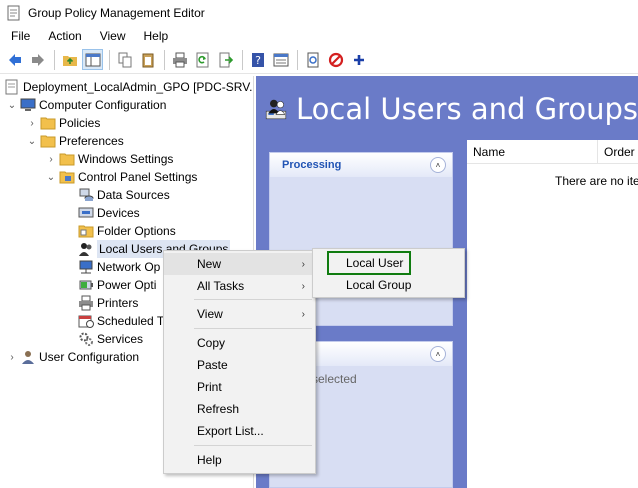  What do you see at coordinates (239, 409) in the screenshot?
I see `menu-item-refresh: Refresh` at bounding box center [239, 409].